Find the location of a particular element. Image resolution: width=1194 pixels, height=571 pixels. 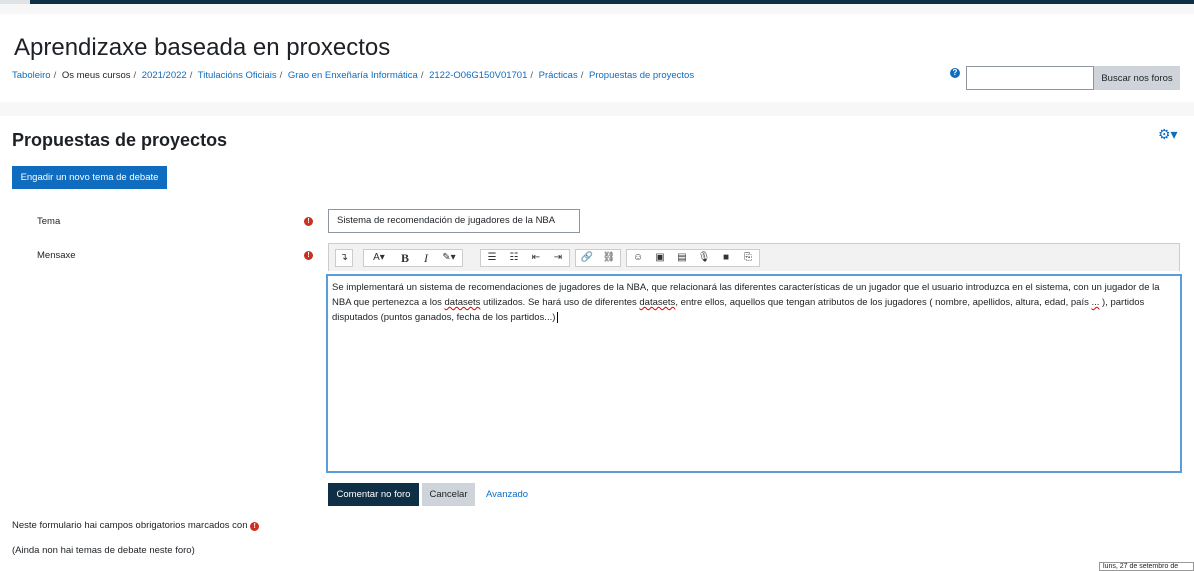

unlink-icon: ⛓ is located at coordinates (609, 258).